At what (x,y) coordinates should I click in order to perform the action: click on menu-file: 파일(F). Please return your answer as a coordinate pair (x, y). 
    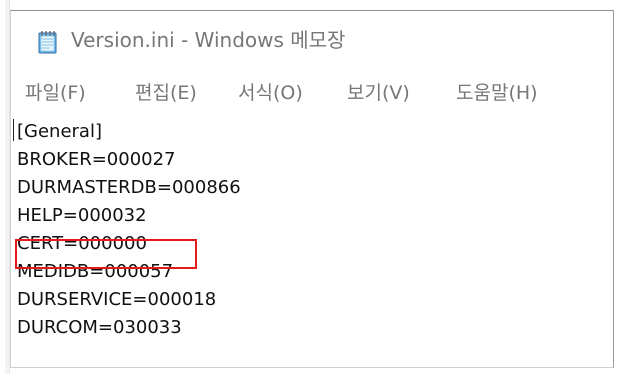
    Looking at the image, I should click on (55, 93).